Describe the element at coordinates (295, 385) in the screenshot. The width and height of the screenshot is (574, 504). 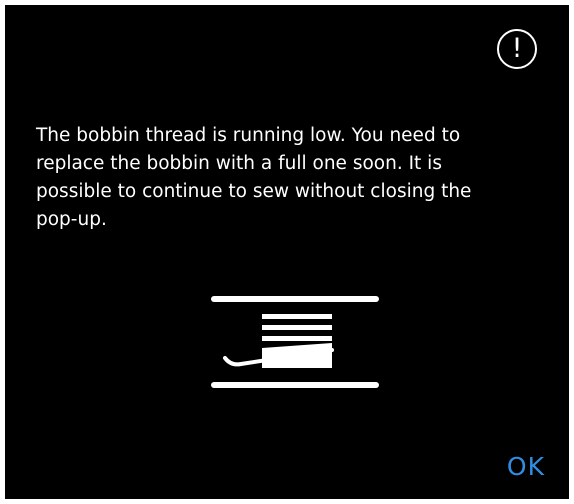
I see `bobbin-bottom-flange` at that location.